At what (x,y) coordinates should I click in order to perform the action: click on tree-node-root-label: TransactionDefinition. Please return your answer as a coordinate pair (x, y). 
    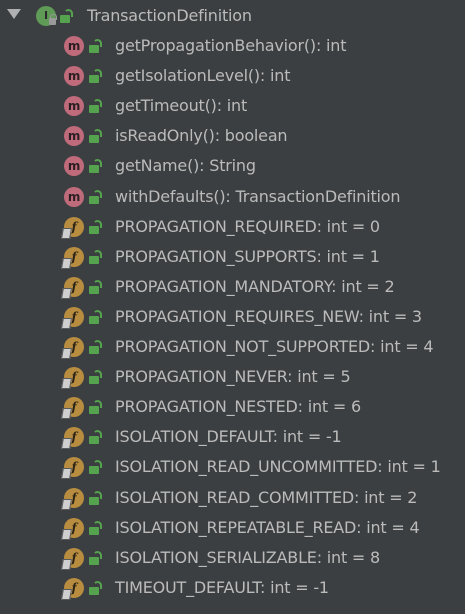
    Looking at the image, I should click on (169, 15).